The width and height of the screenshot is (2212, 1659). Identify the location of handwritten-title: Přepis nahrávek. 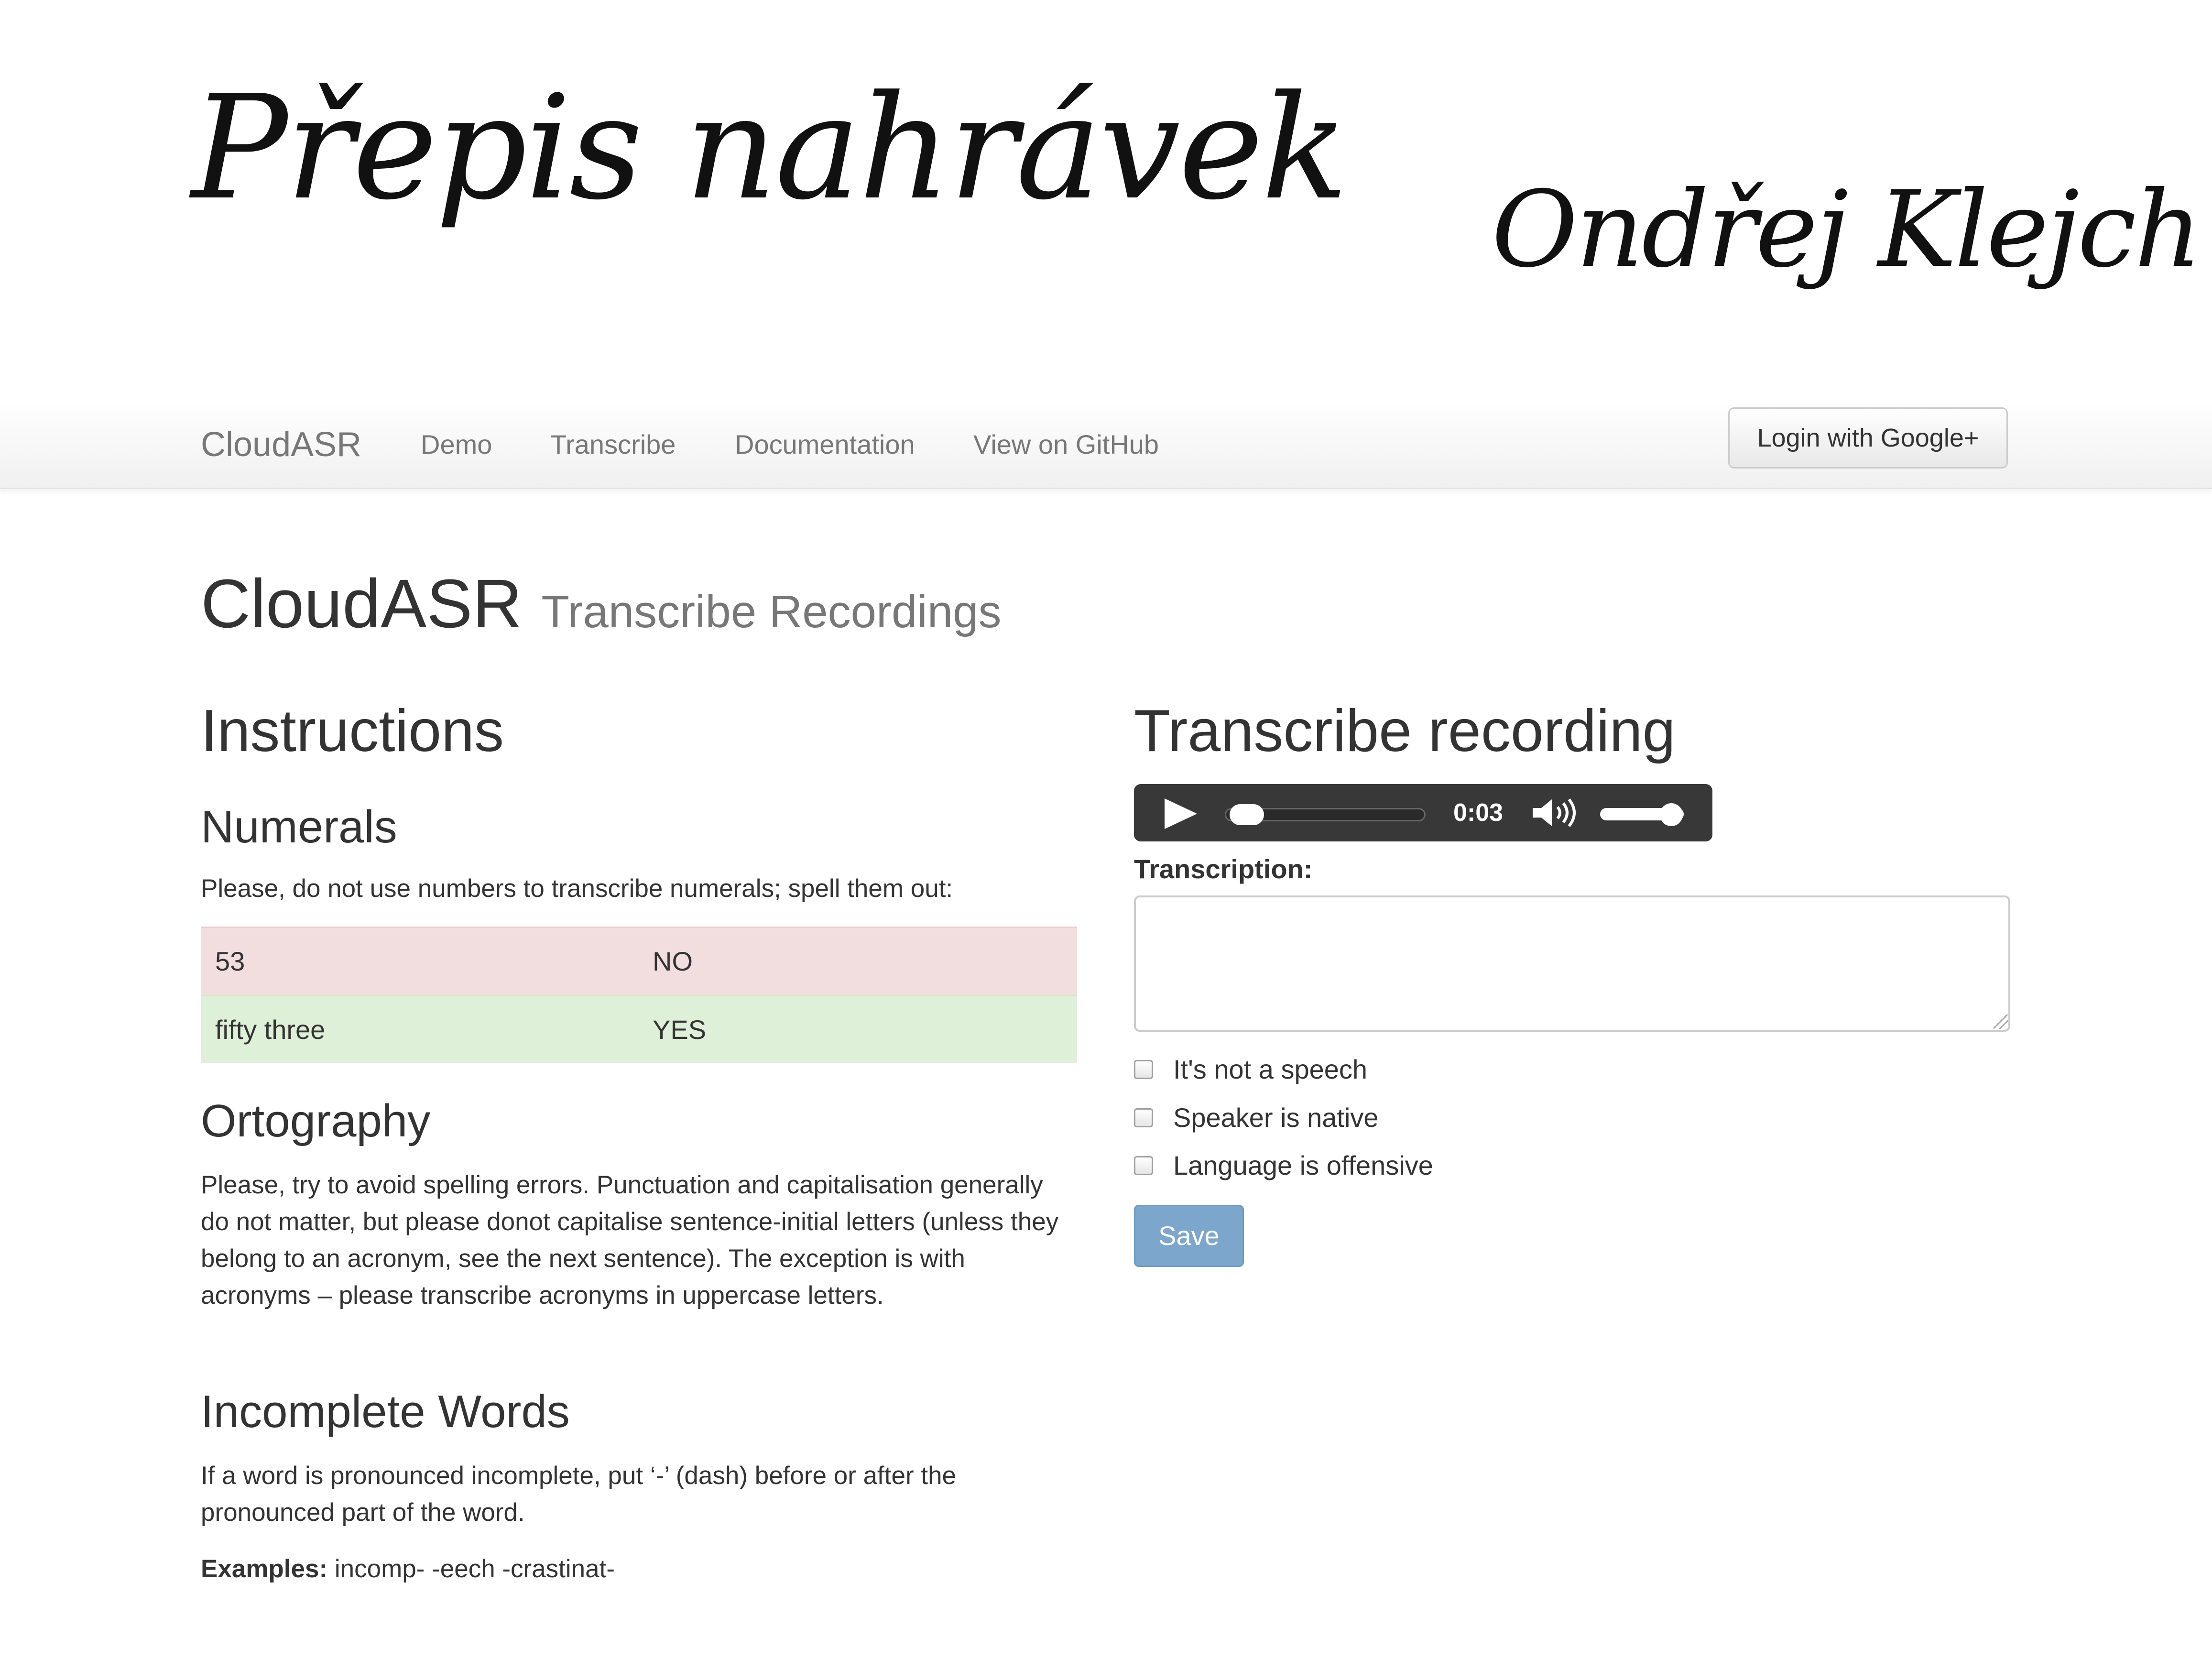
(769, 148).